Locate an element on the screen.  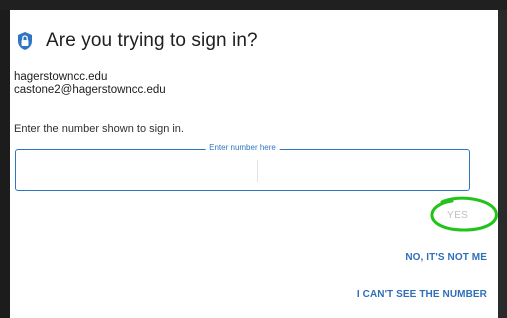
number-field-label: Enter number here is located at coordinates (242, 147).